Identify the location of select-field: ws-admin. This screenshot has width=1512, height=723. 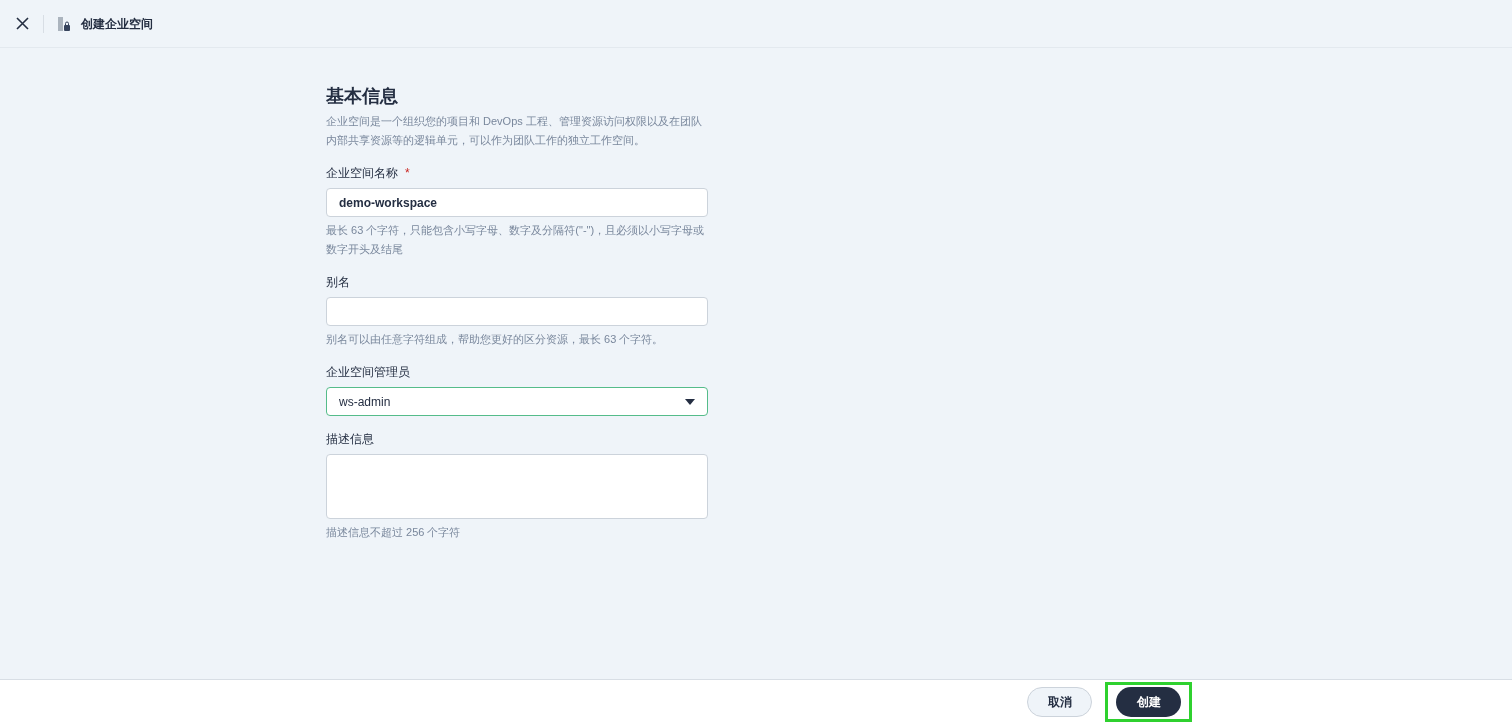
(517, 401).